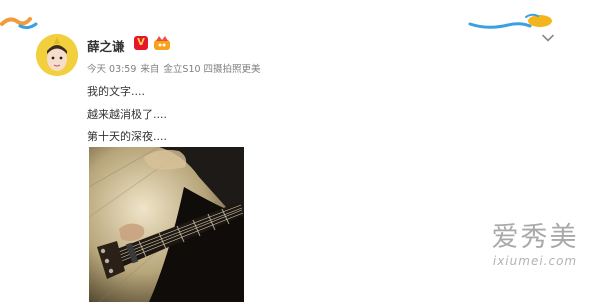 This screenshot has height=302, width=597. Describe the element at coordinates (211, 69) in the screenshot. I see `post-source: 金立S10 四摄拍照更美` at that location.